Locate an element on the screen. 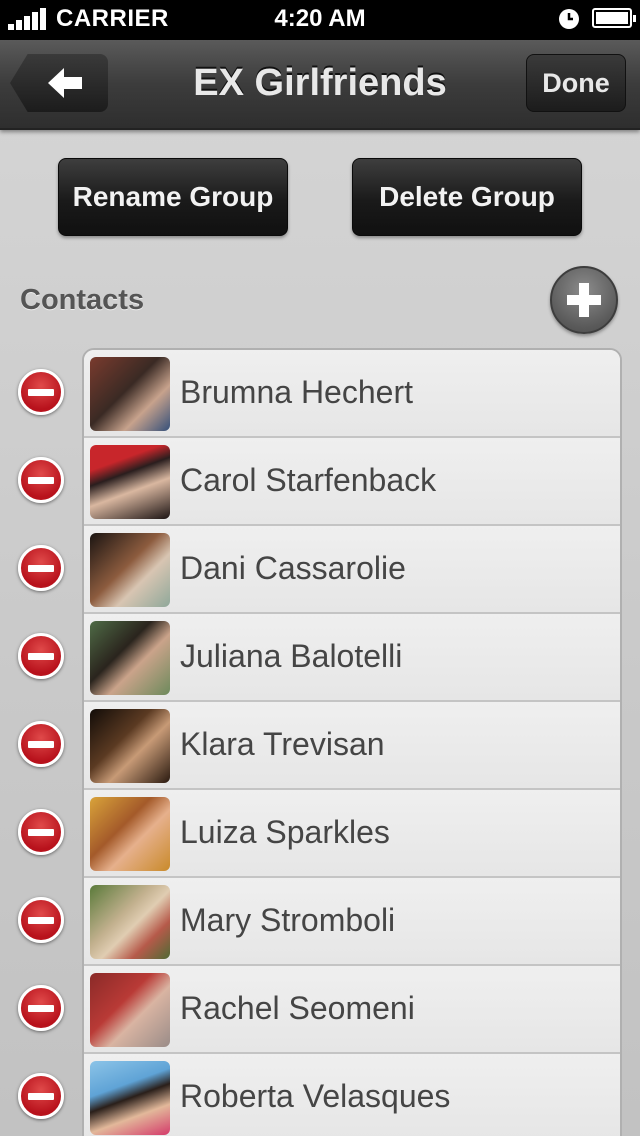 The image size is (640, 1136). list-item: Klara Trevisan is located at coordinates (352, 746).